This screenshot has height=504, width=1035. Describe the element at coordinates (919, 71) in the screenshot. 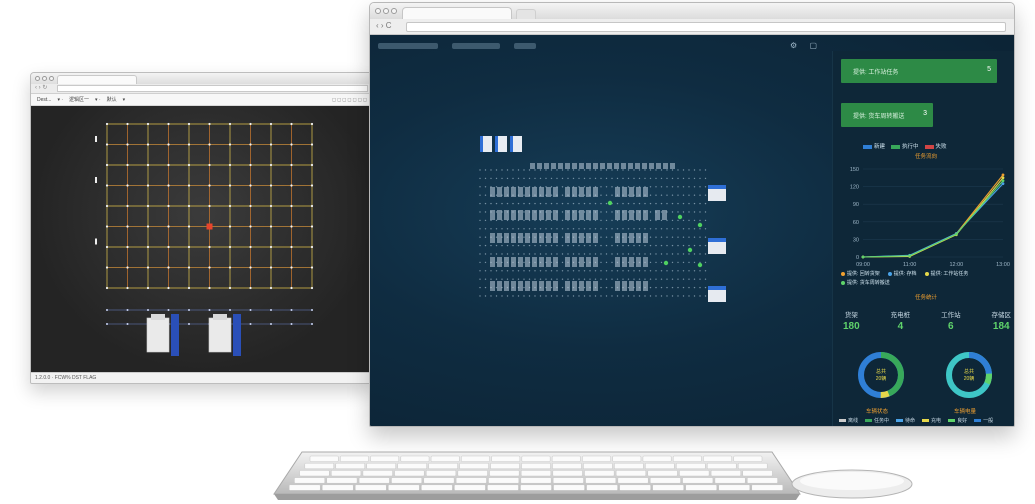

I see `task-button-workstation: 提供: 工作站任务 5` at that location.